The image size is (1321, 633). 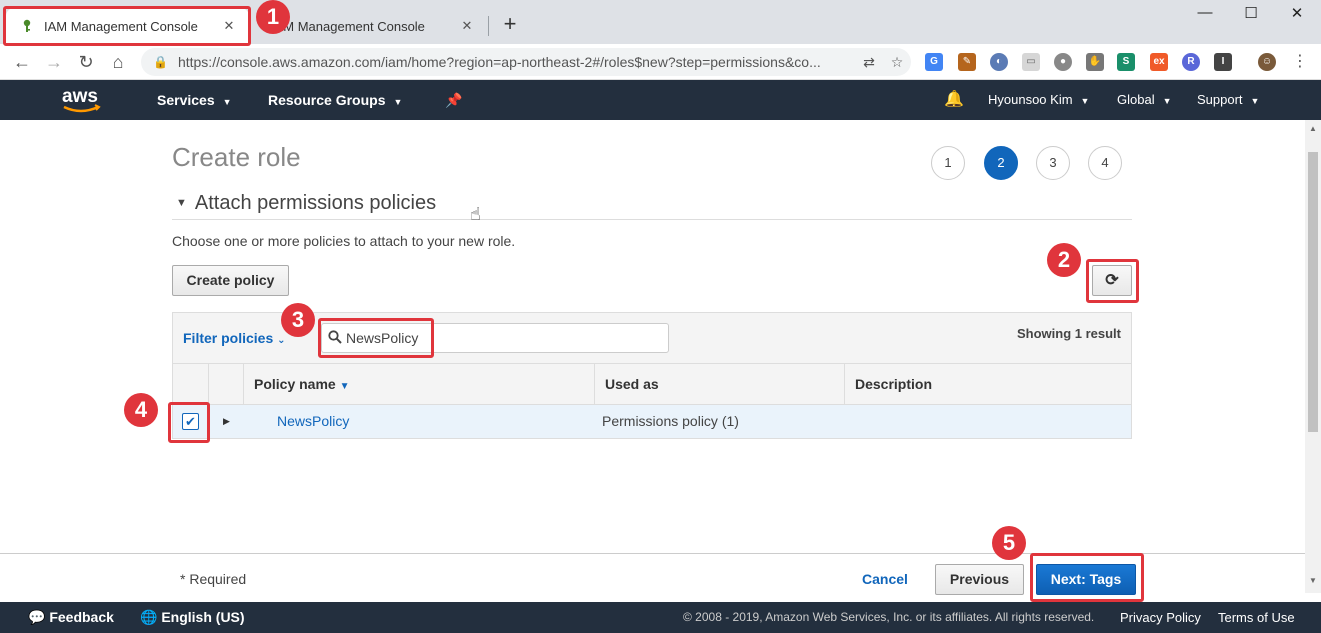 I want to click on wizard-step-2: 2, so click(x=1001, y=163).